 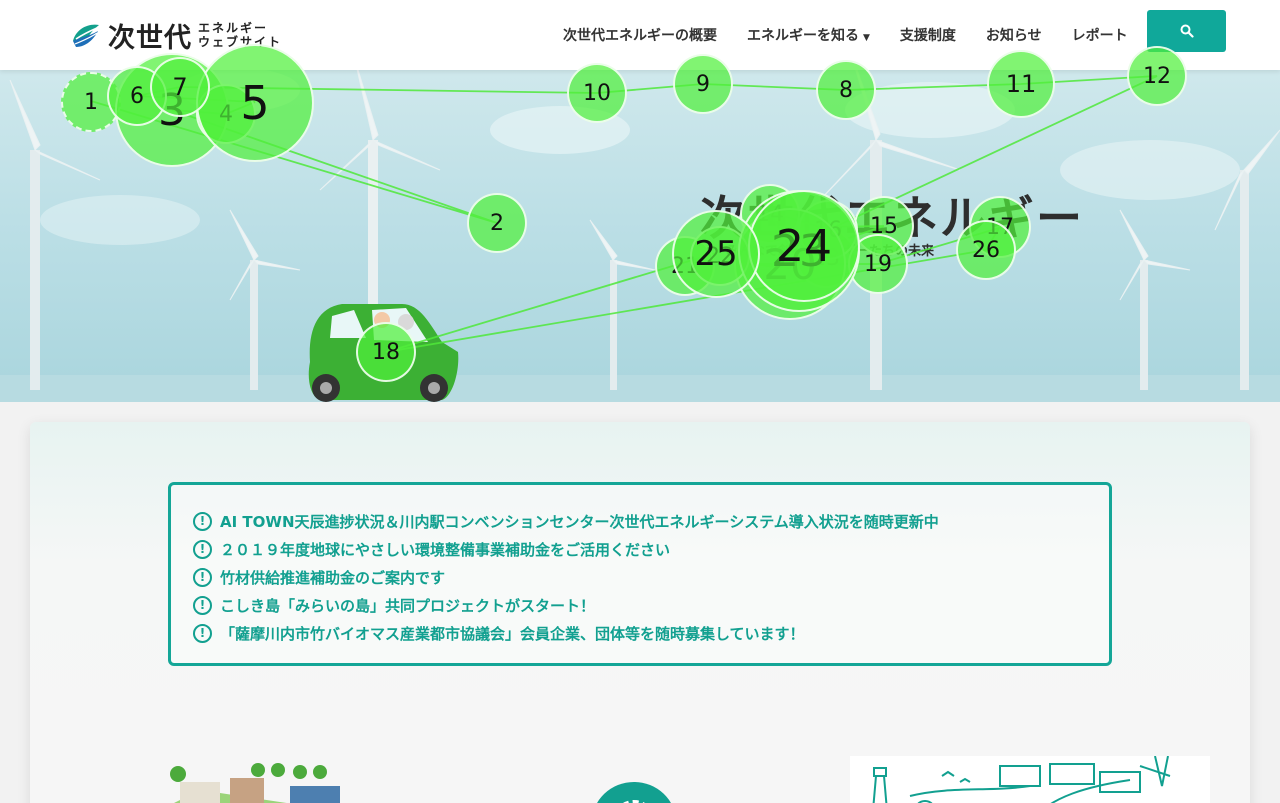 I want to click on search-button, so click(x=1186, y=31).